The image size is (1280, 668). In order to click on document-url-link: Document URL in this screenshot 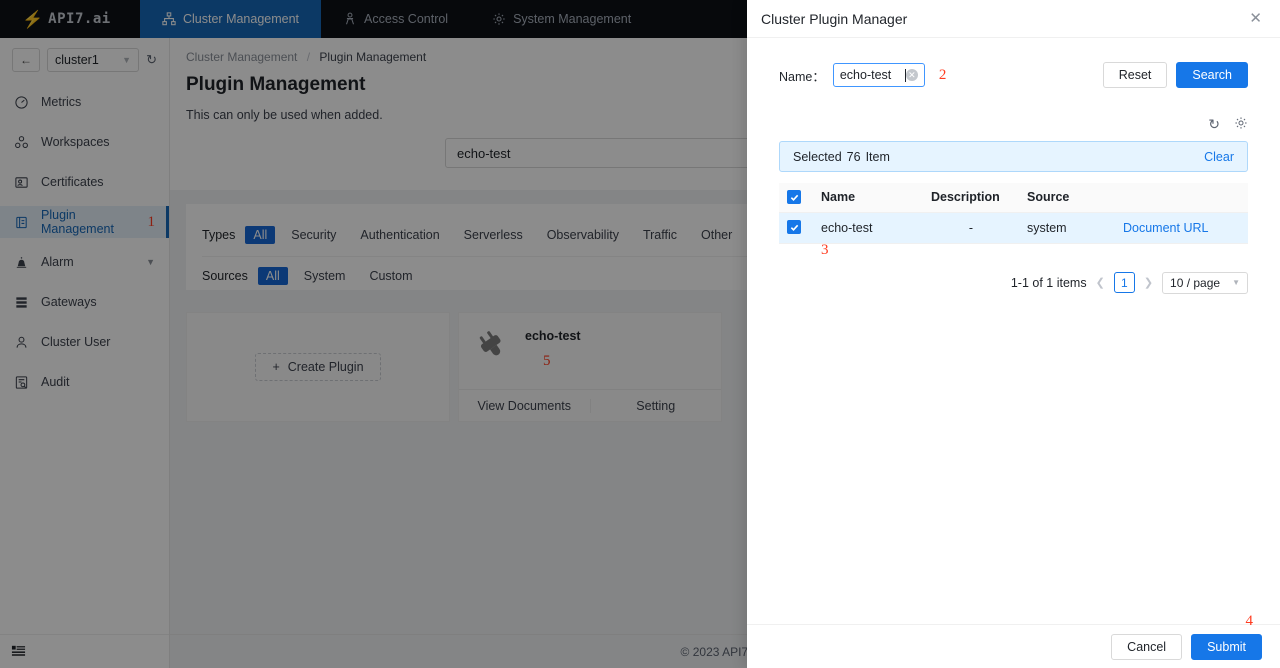, I will do `click(1165, 228)`.